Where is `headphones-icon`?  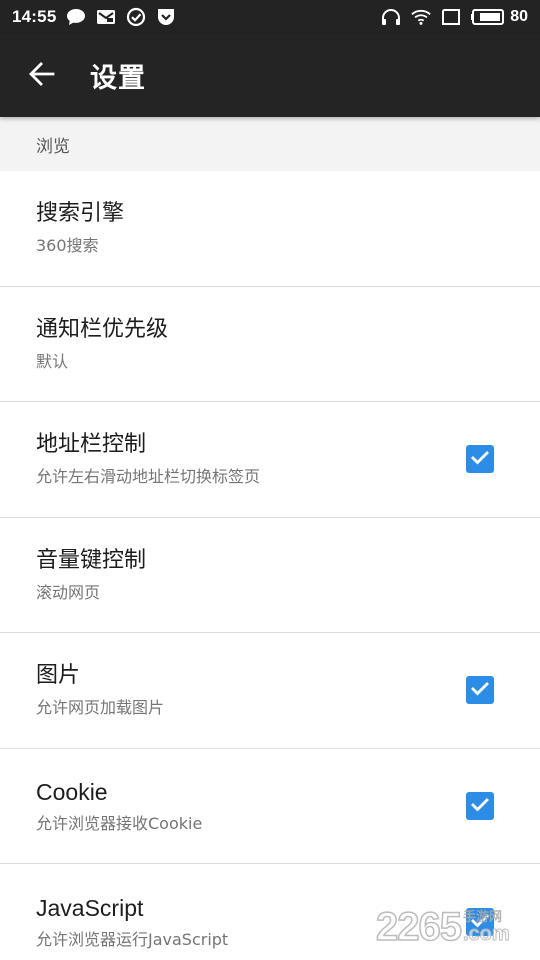
headphones-icon is located at coordinates (391, 17).